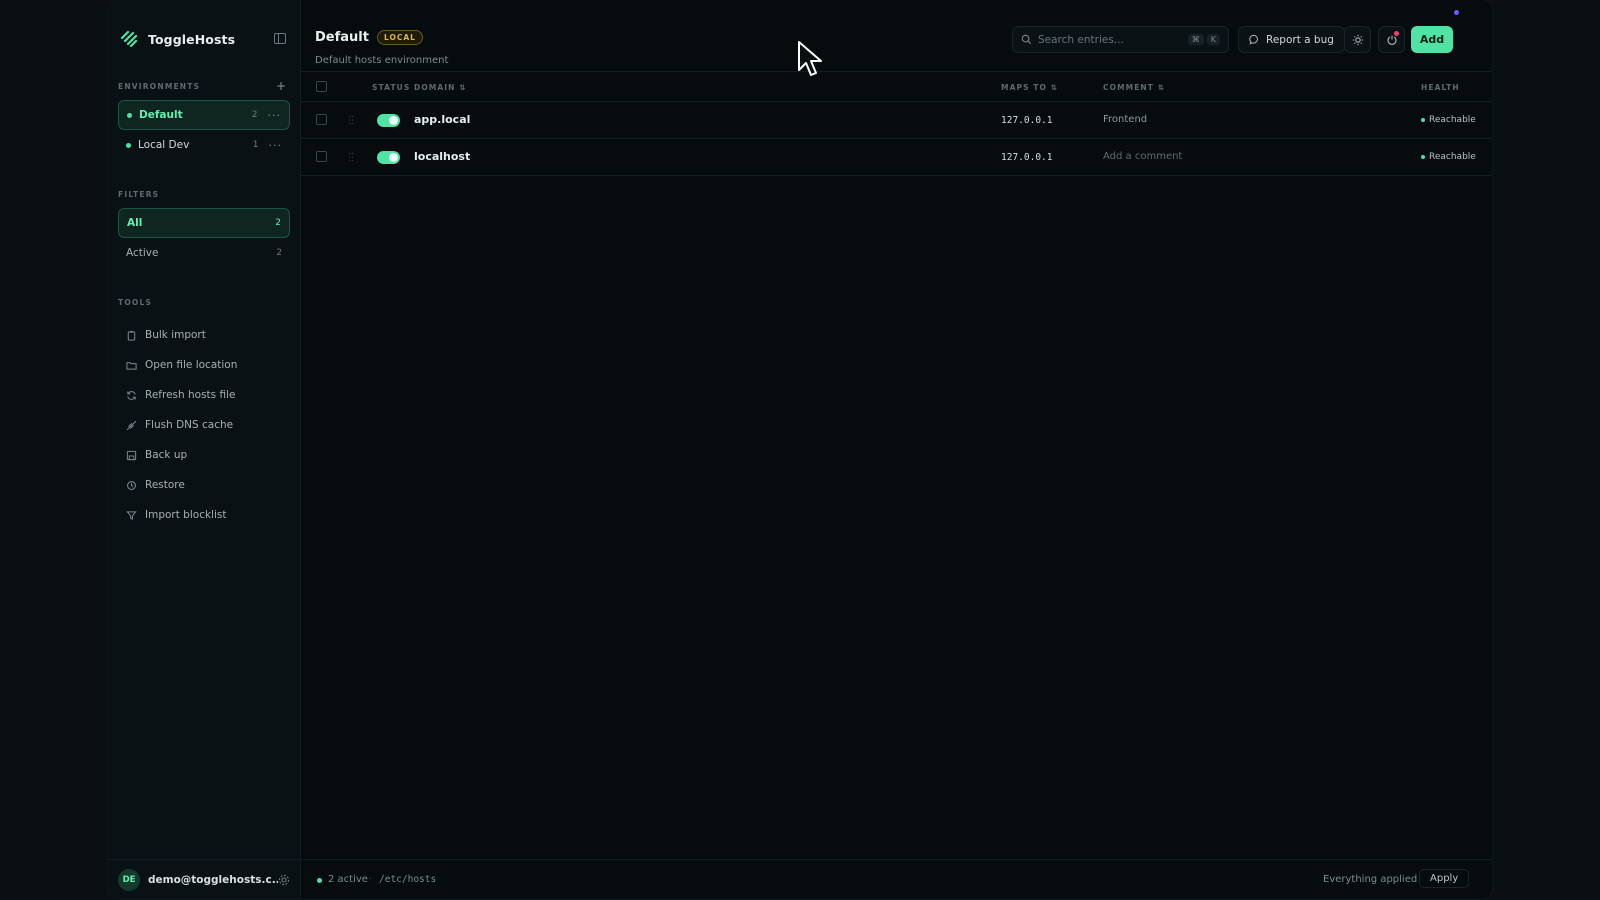 The width and height of the screenshot is (1600, 900). What do you see at coordinates (204, 335) in the screenshot?
I see `tool-bulk-import: Bulk import` at bounding box center [204, 335].